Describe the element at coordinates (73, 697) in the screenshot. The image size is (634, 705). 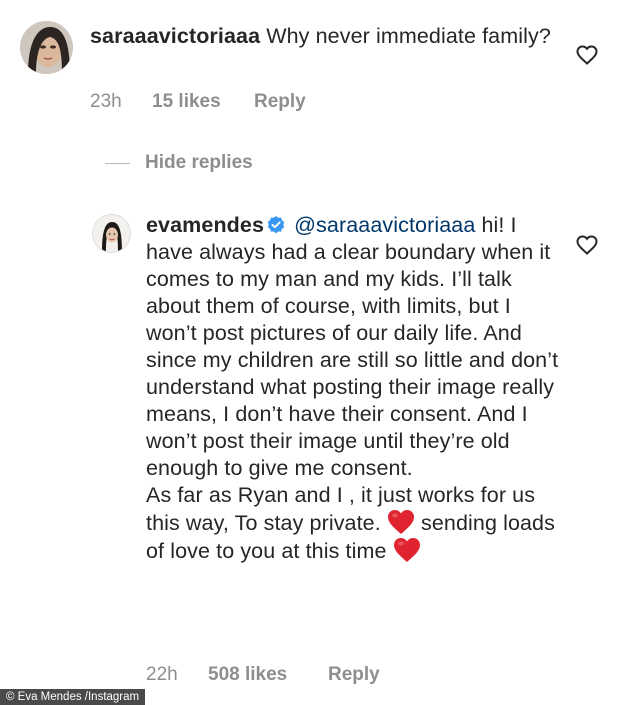
I see `photo-credit: © Eva Mendes /Instagram` at that location.